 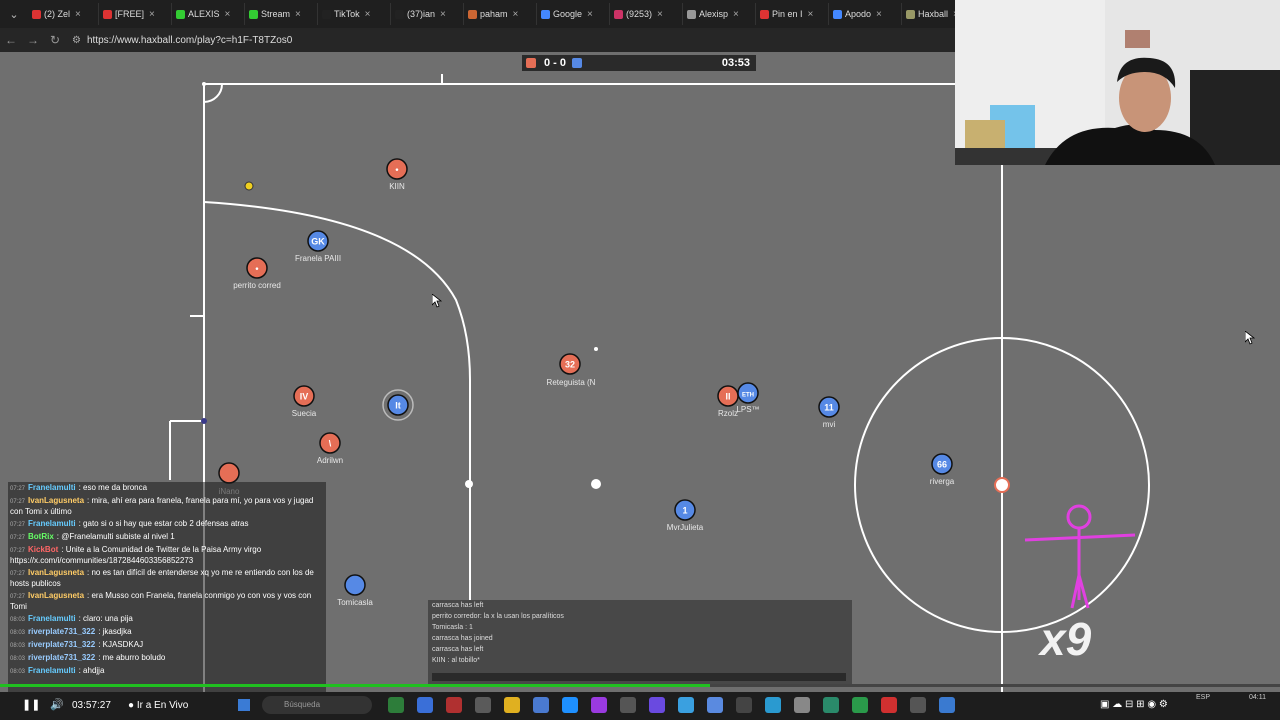 I want to click on reload-icon: ↻, so click(x=55, y=40).